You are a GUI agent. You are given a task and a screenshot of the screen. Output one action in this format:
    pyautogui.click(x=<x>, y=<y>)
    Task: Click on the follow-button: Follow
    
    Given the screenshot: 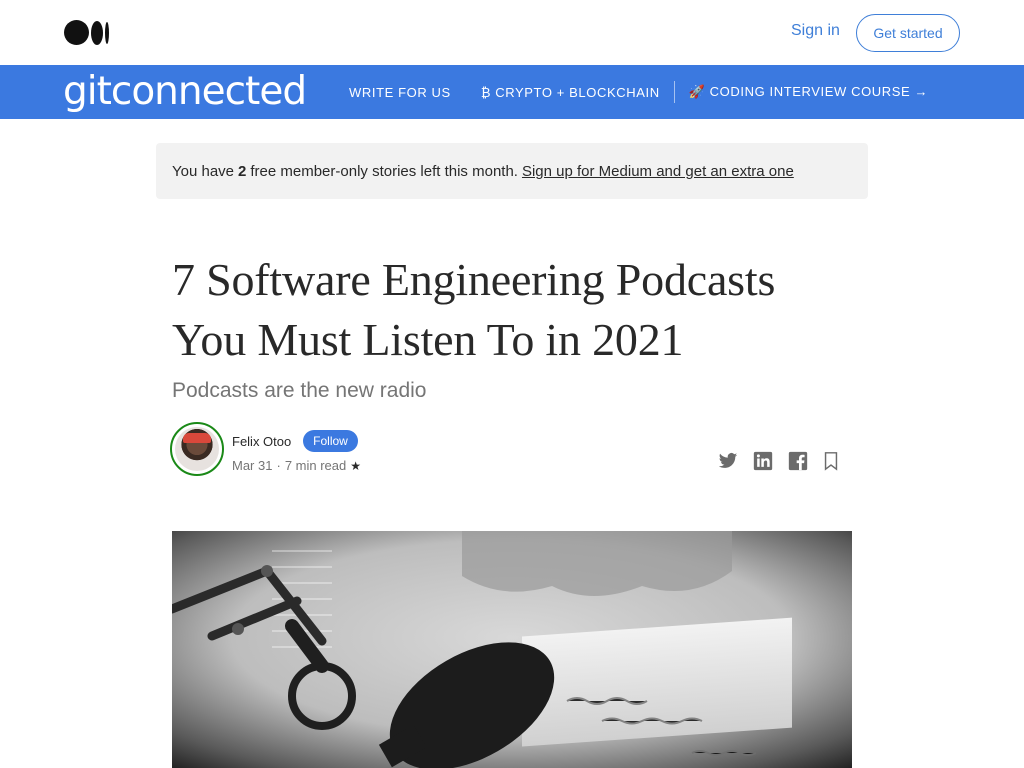 What is the action you would take?
    pyautogui.click(x=330, y=441)
    